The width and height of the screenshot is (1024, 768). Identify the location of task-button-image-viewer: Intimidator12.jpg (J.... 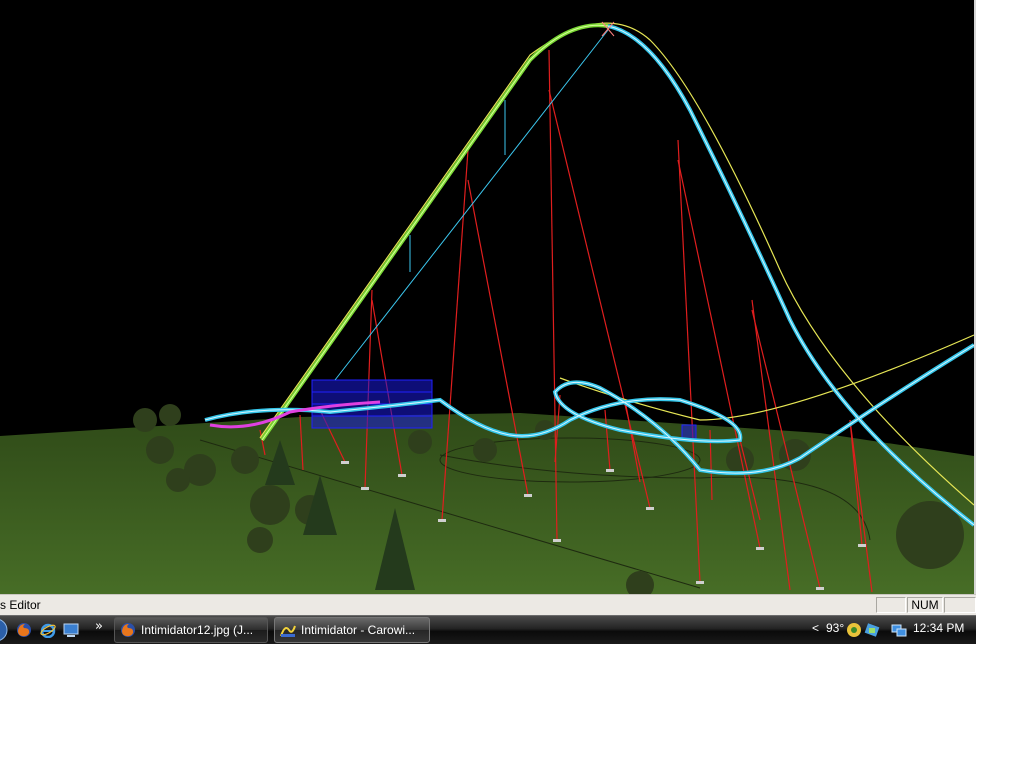
(191, 630).